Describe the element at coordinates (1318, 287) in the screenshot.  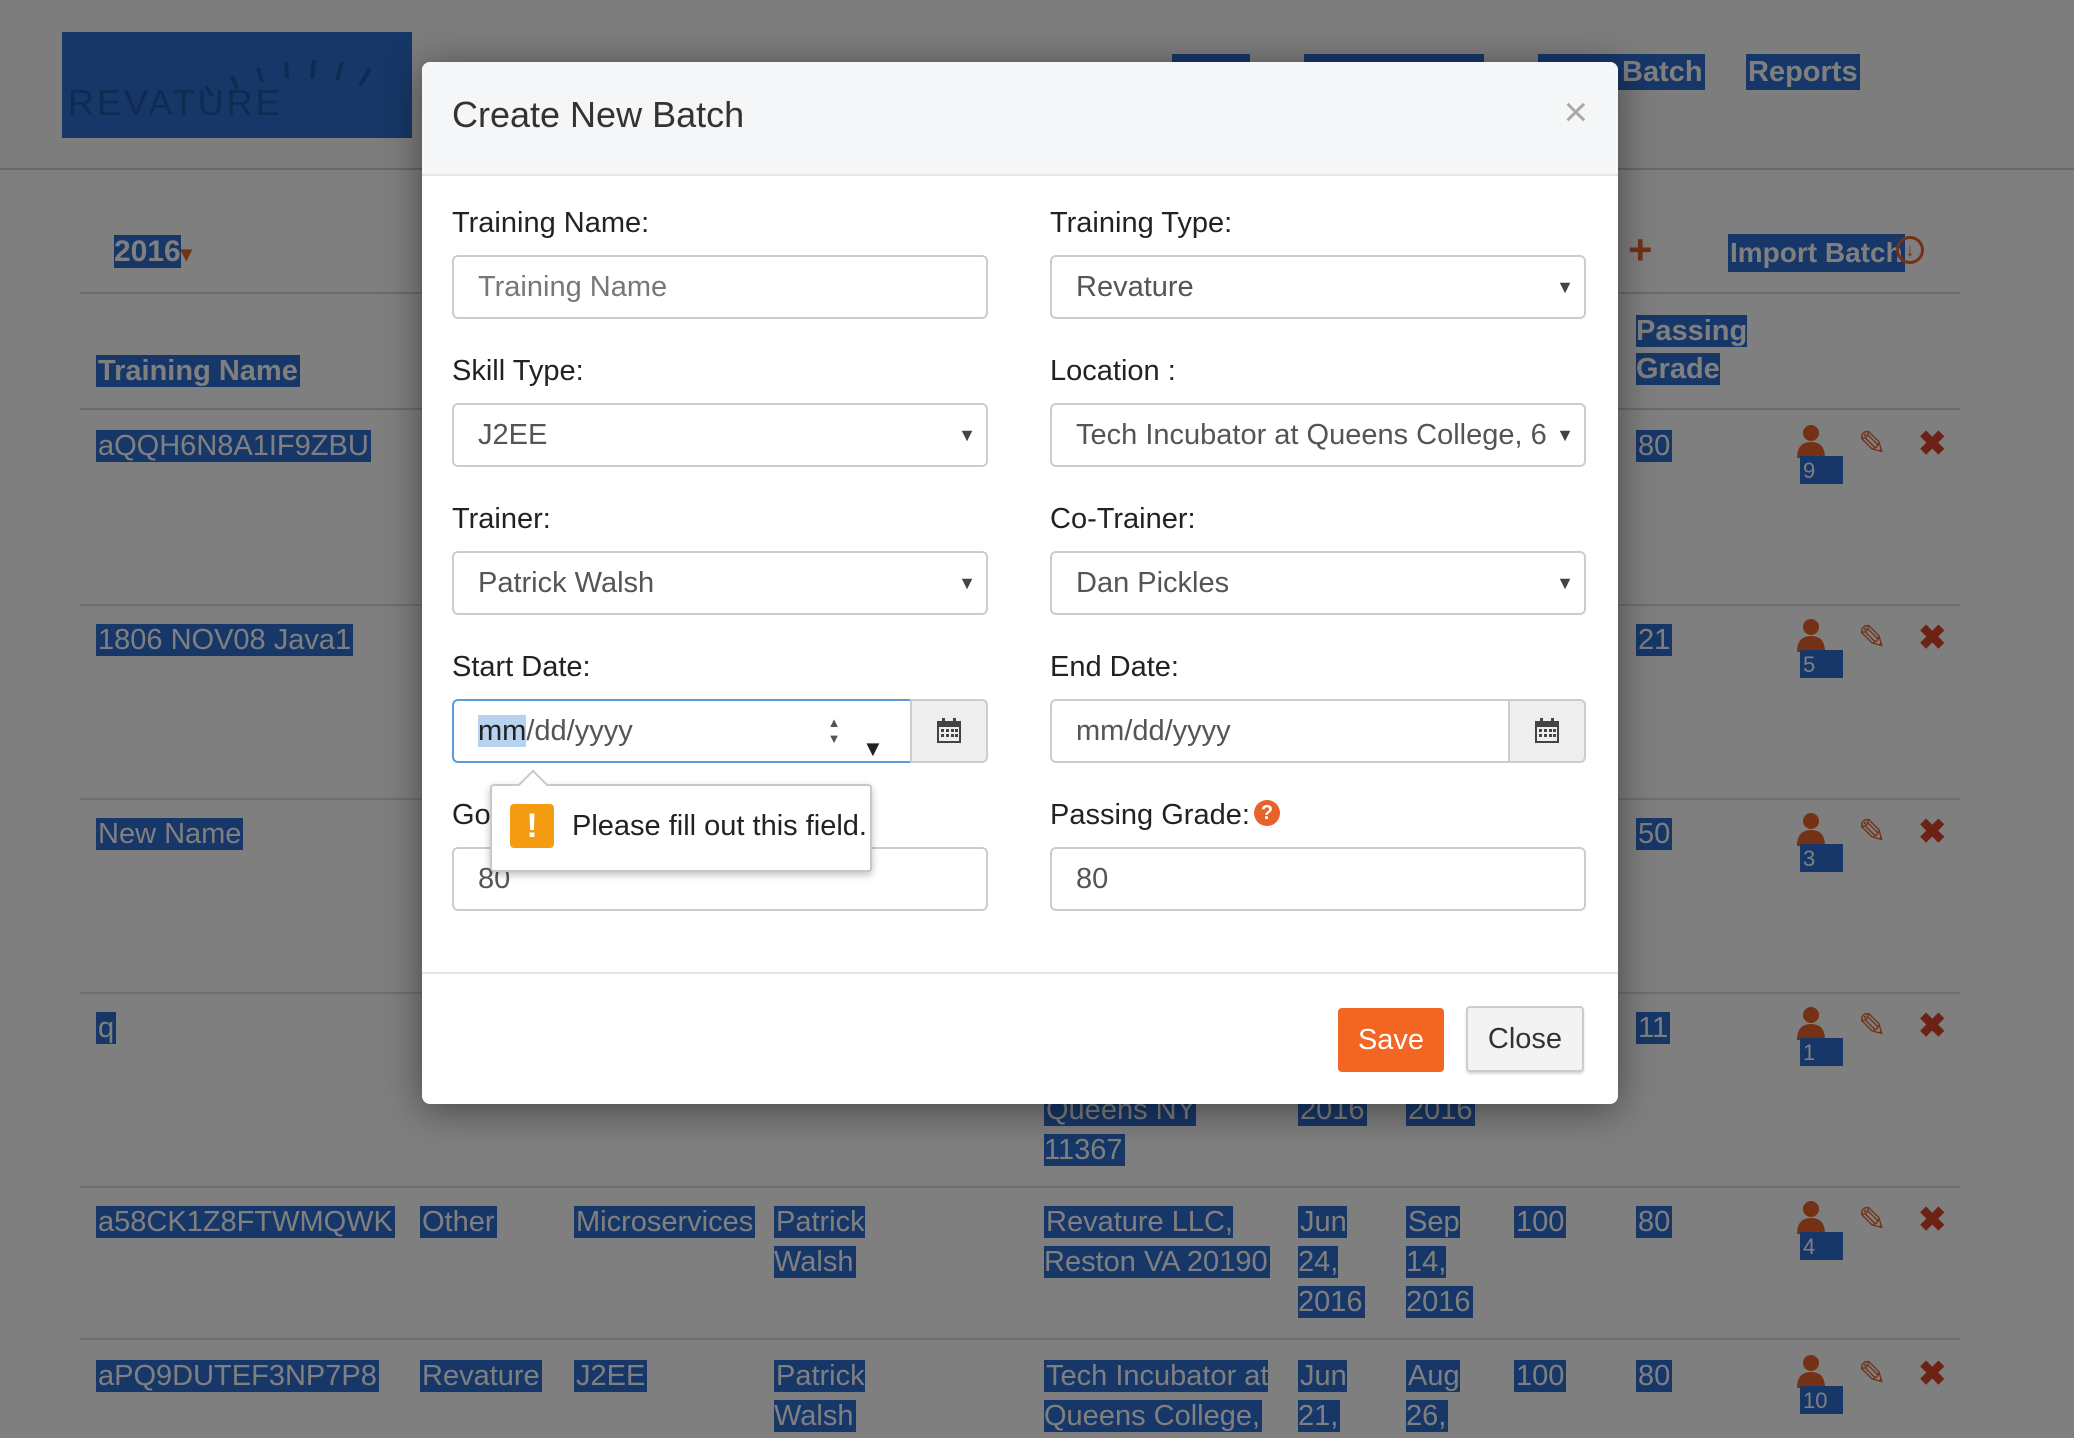
I see `training-type-select: Revature ▼` at that location.